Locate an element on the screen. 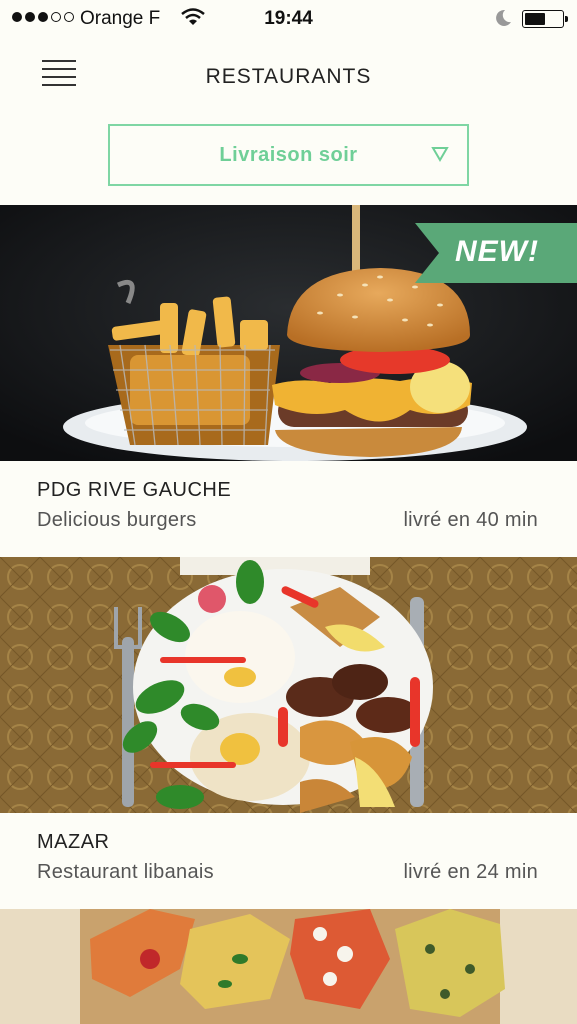  page-title: RESTAURANTS is located at coordinates (288, 76).